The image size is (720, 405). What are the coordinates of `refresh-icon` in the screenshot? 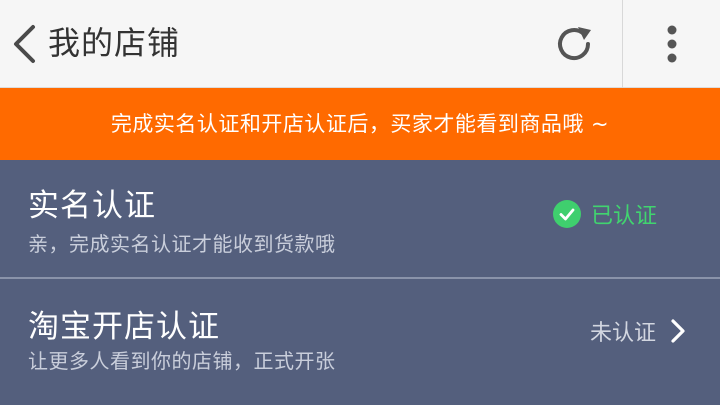 It's located at (574, 44).